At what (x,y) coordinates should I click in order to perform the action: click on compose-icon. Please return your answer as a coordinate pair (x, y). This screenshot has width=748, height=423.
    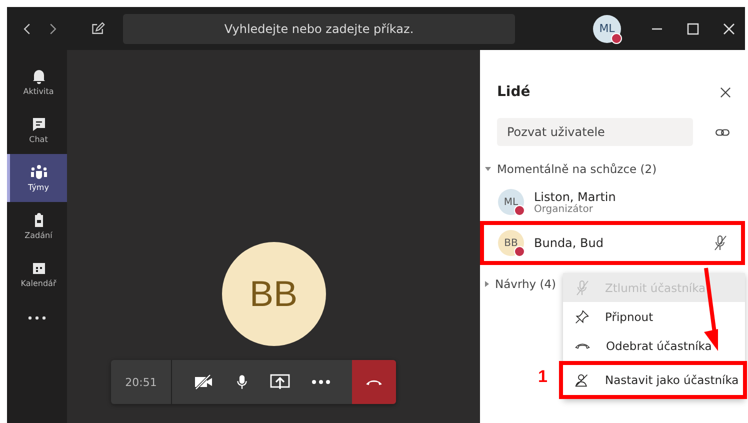
    Looking at the image, I should click on (98, 29).